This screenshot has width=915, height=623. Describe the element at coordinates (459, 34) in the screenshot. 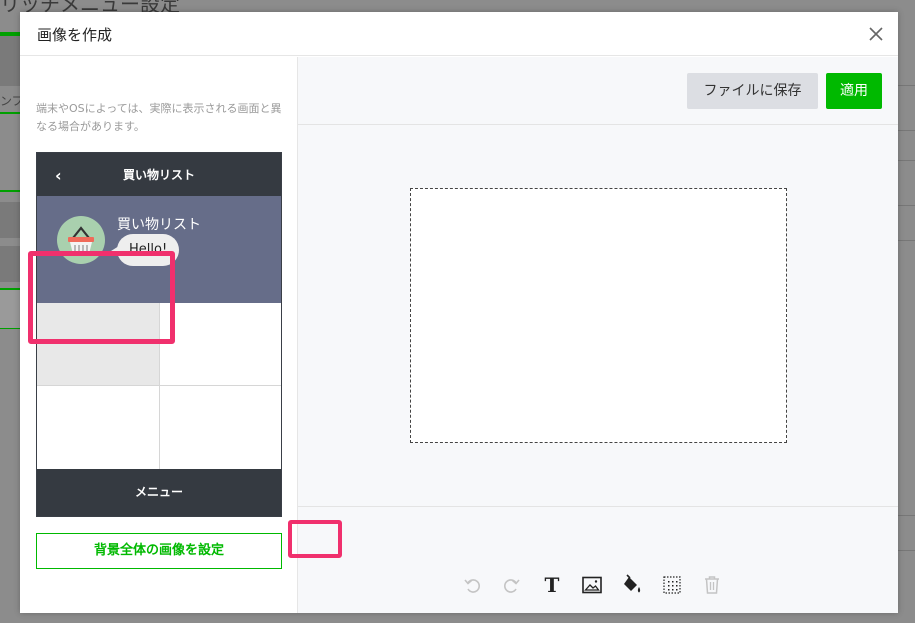

I see `modal-header: 画像を作成` at that location.